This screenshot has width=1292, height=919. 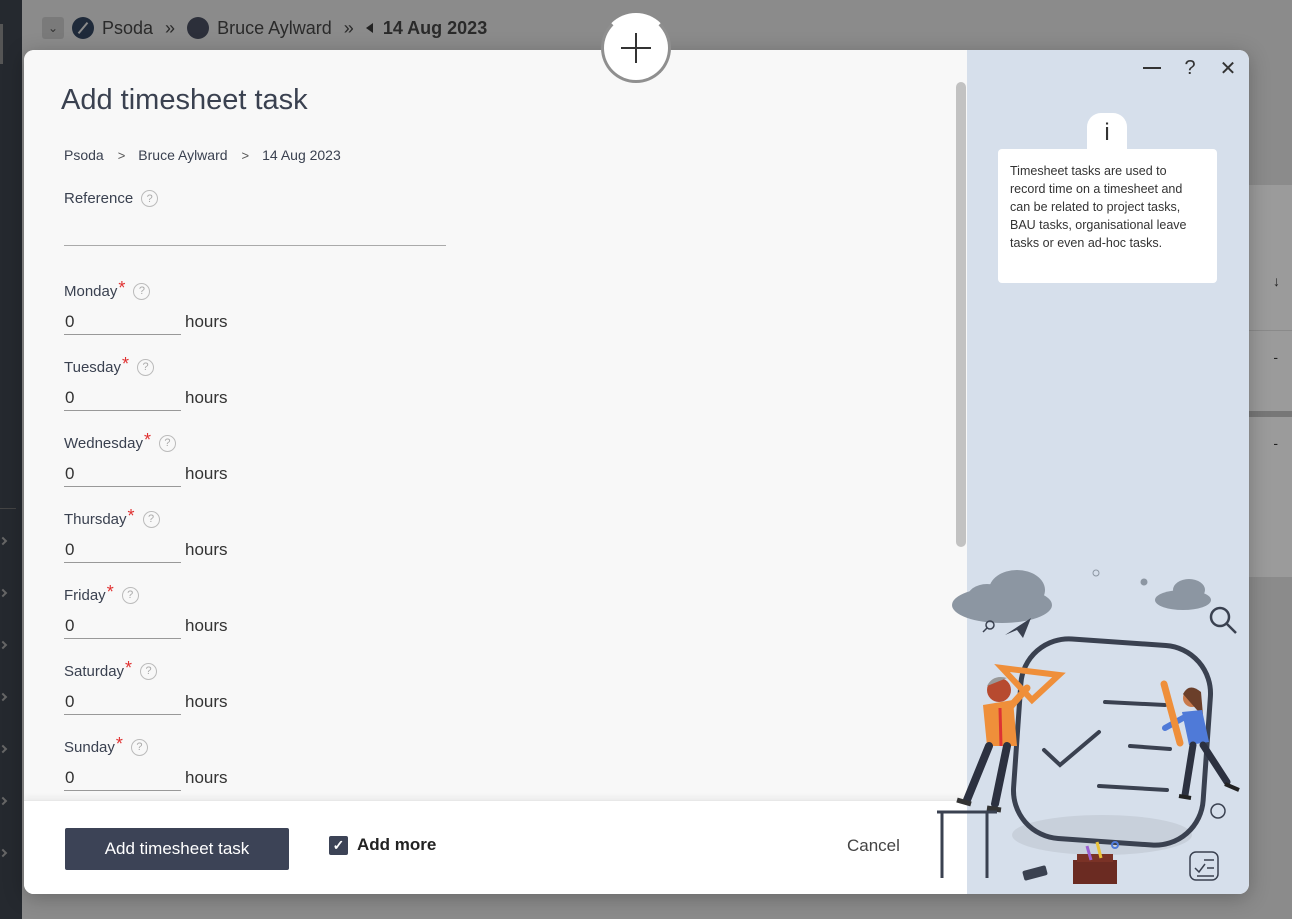 I want to click on bg-breadcrumb: ⌄ Psoda » Bruce Aylward » 14 Aug 2023, so click(x=264, y=28).